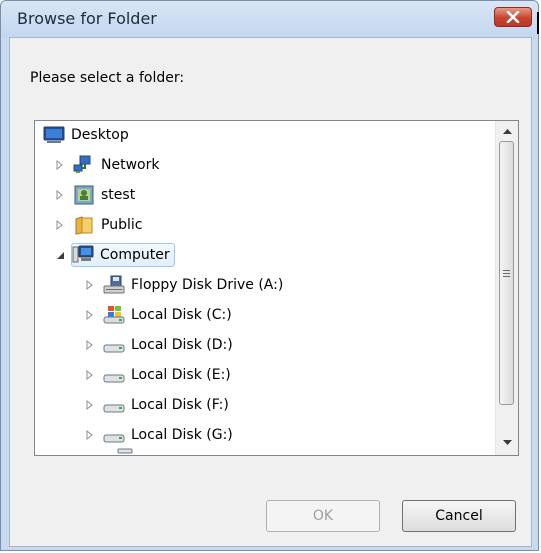  I want to click on tree-item-local-disk-g: Local Disk (G:), so click(158, 435).